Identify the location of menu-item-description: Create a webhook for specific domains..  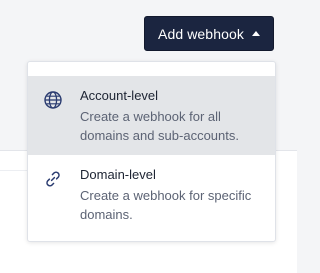
(166, 205).